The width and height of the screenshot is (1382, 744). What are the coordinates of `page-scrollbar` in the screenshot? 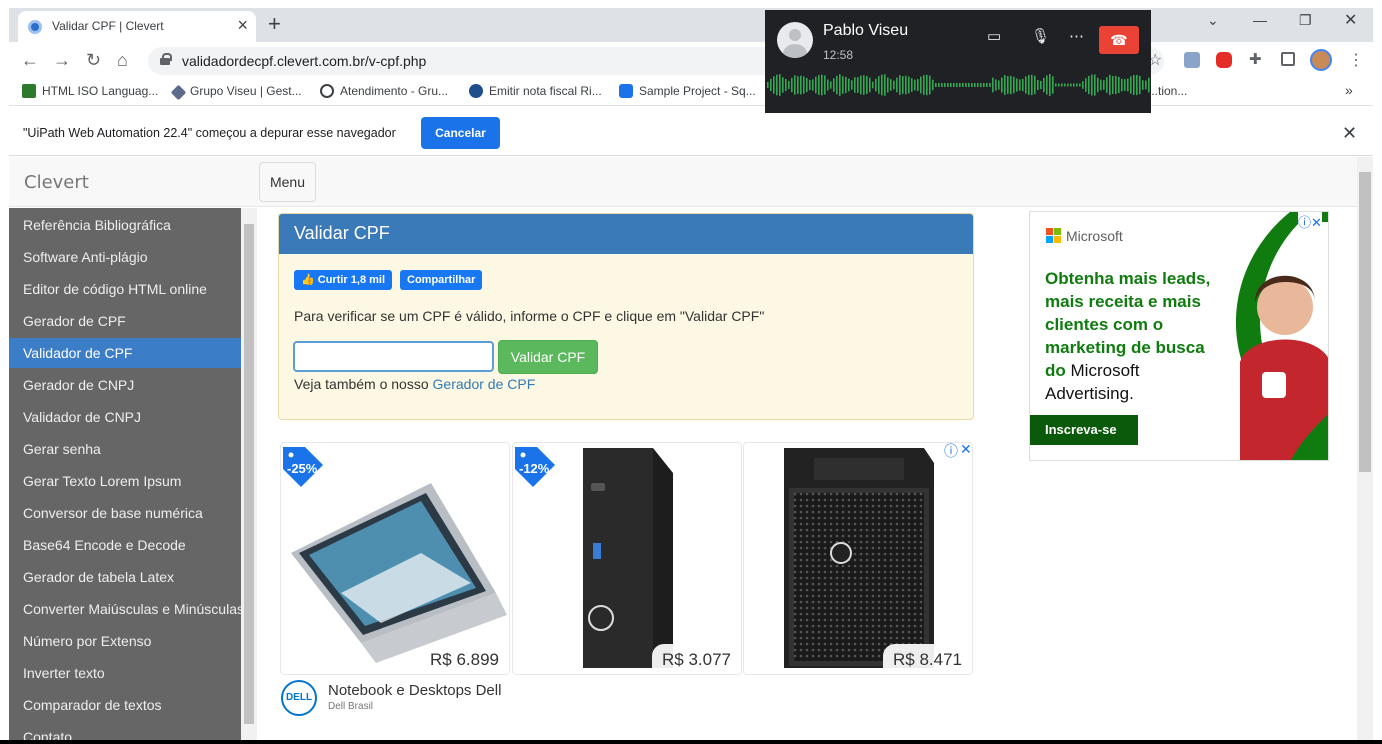 It's located at (1365, 449).